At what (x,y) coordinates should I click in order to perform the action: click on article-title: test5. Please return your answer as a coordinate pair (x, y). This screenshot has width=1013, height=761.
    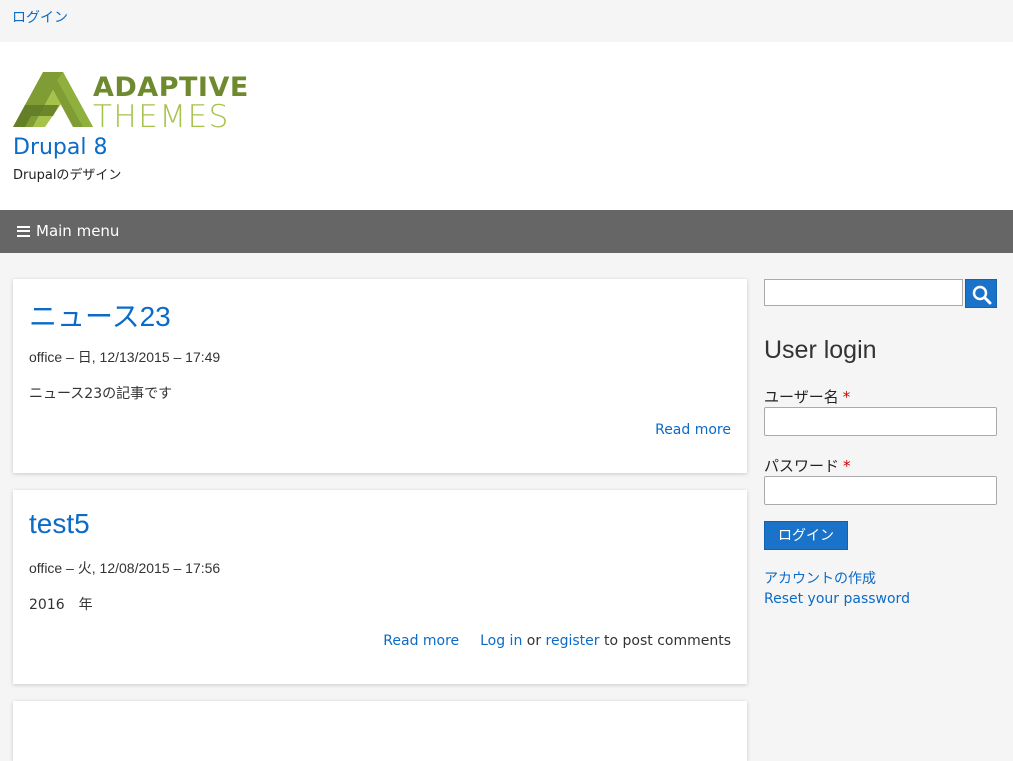
    Looking at the image, I should click on (59, 523).